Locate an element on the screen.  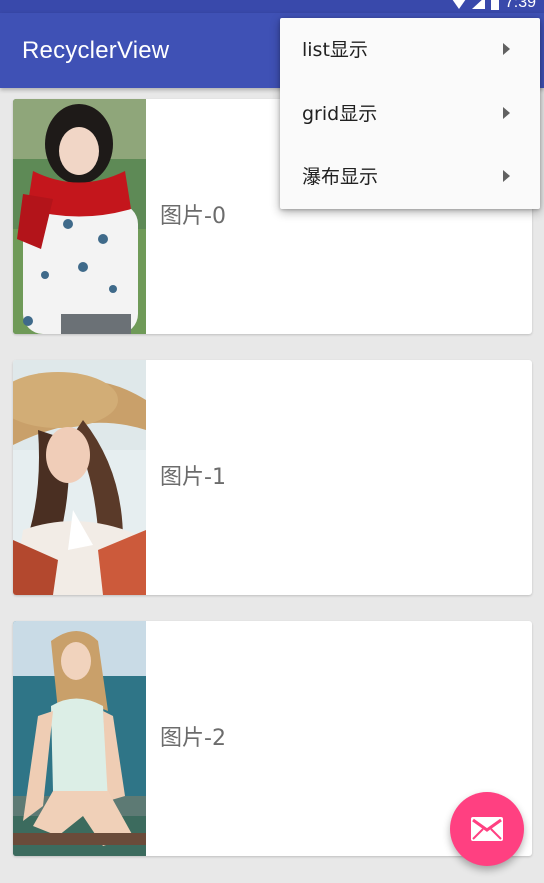
menu-item-label: grid显示 is located at coordinates (340, 114).